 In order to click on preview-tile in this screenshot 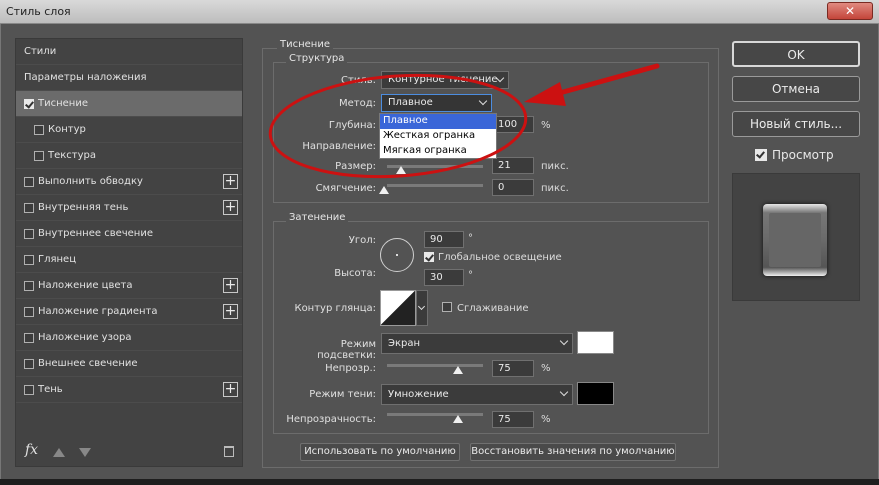, I will do `click(795, 240)`.